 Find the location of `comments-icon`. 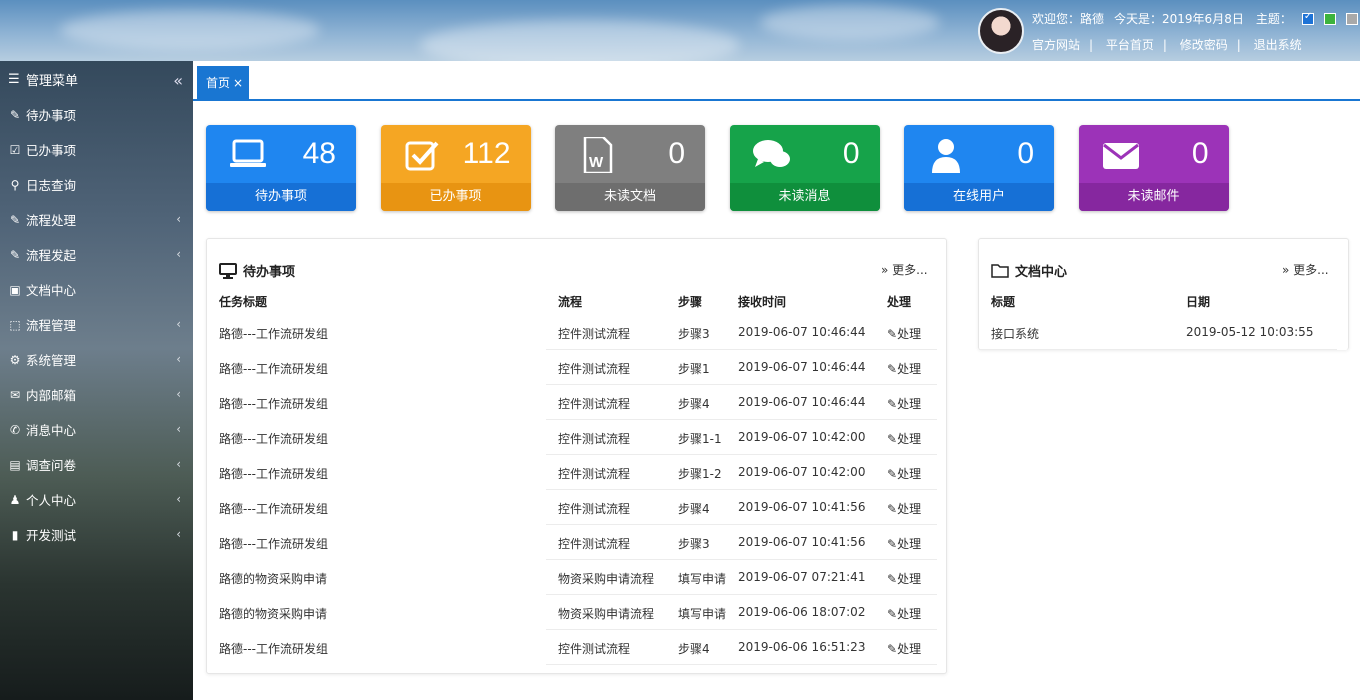

comments-icon is located at coordinates (772, 155).